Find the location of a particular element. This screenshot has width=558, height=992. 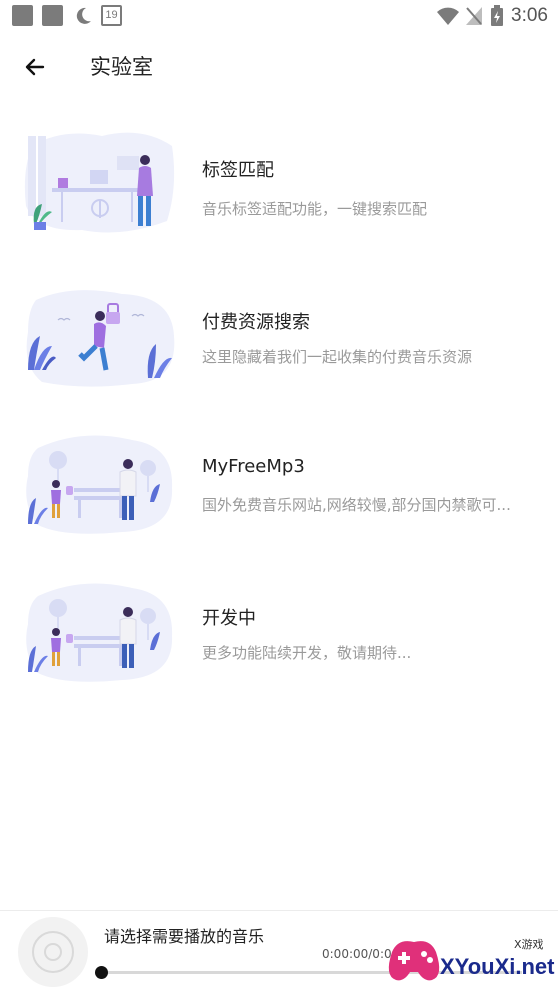

lab-item-paid-search: 付费资源搜索 这里隐藏着我们一起收集的付费音乐资源 is located at coordinates (279, 351).